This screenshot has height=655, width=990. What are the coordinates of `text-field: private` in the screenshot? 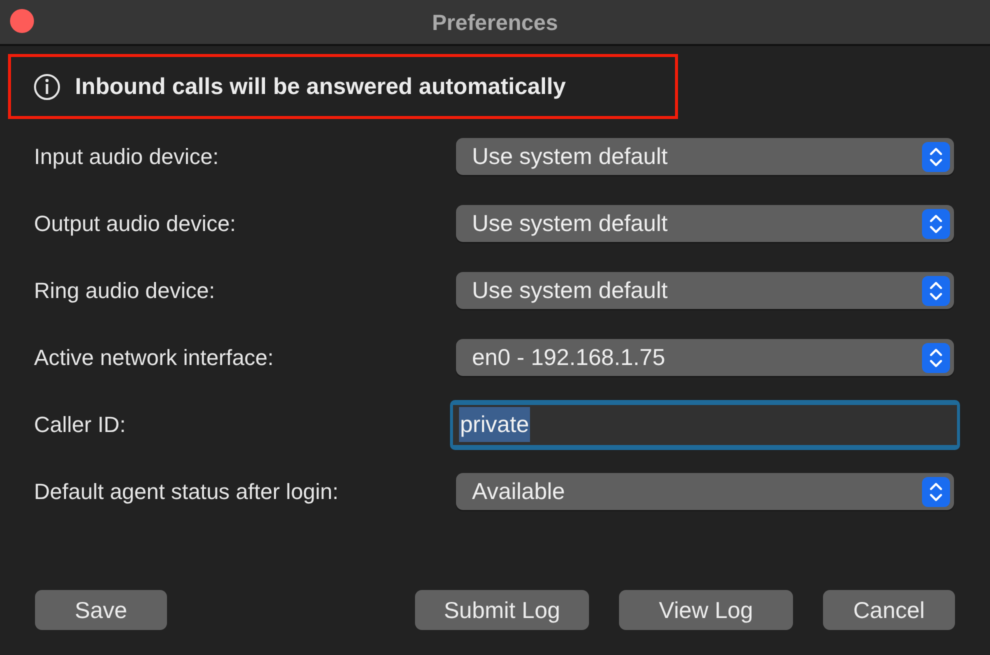 It's located at (705, 425).